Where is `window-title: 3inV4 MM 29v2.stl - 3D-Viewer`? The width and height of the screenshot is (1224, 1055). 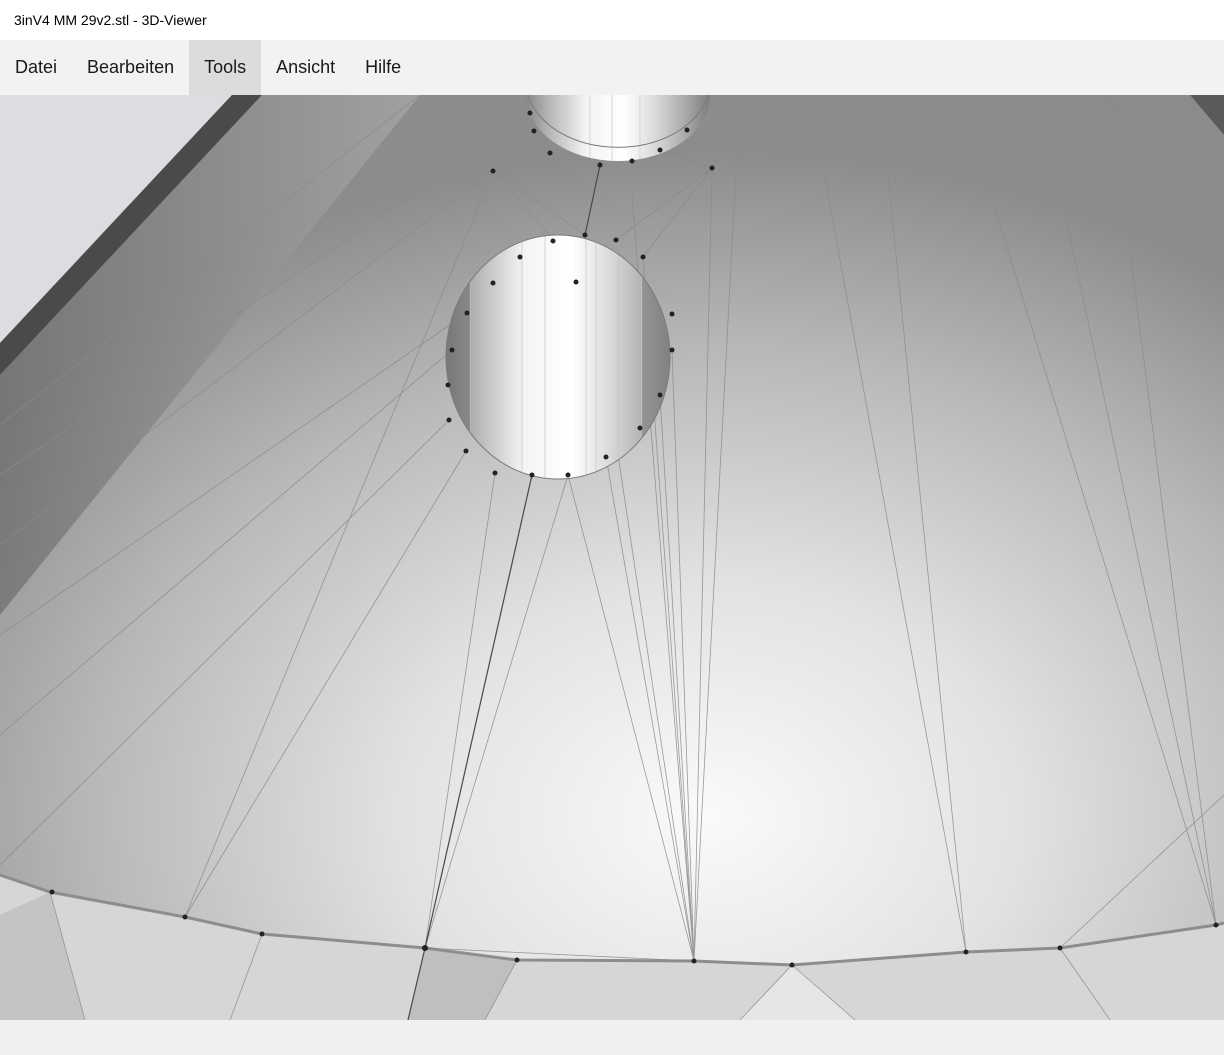 window-title: 3inV4 MM 29v2.stl - 3D-Viewer is located at coordinates (110, 20).